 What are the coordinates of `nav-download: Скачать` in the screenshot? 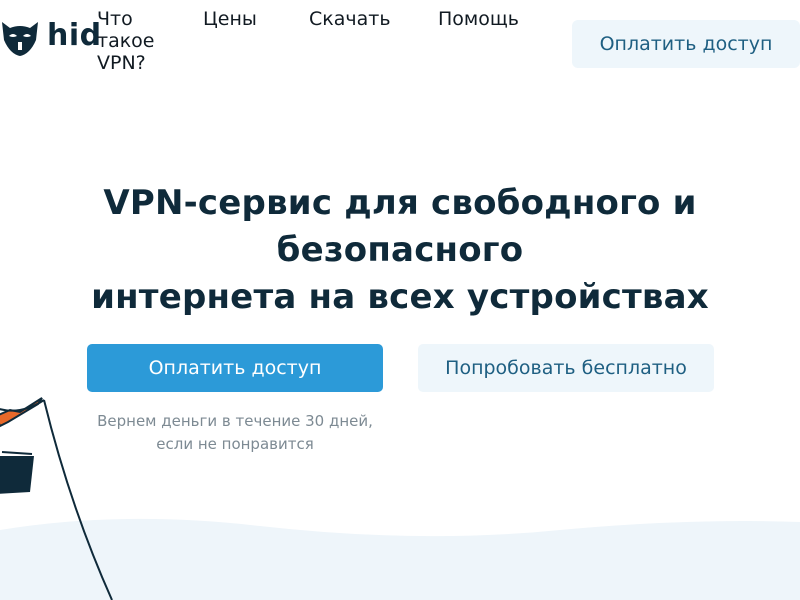 It's located at (350, 19).